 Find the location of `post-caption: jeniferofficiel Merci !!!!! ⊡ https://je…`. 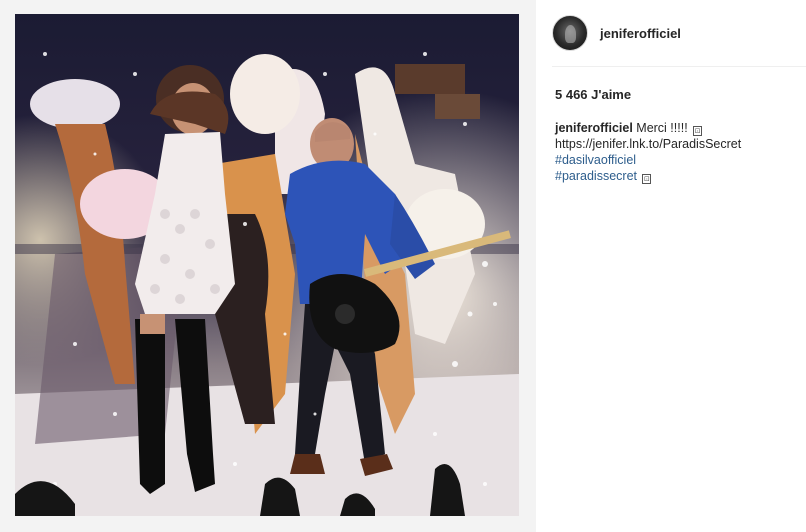

post-caption: jeniferofficiel Merci !!!!! ⊡ https://je… is located at coordinates (675, 152).